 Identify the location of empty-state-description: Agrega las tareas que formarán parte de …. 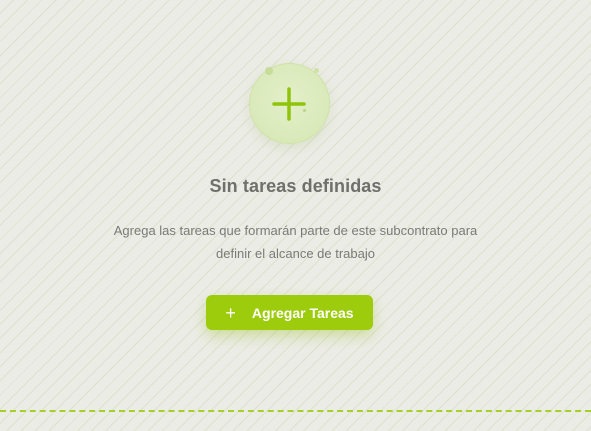
(295, 242).